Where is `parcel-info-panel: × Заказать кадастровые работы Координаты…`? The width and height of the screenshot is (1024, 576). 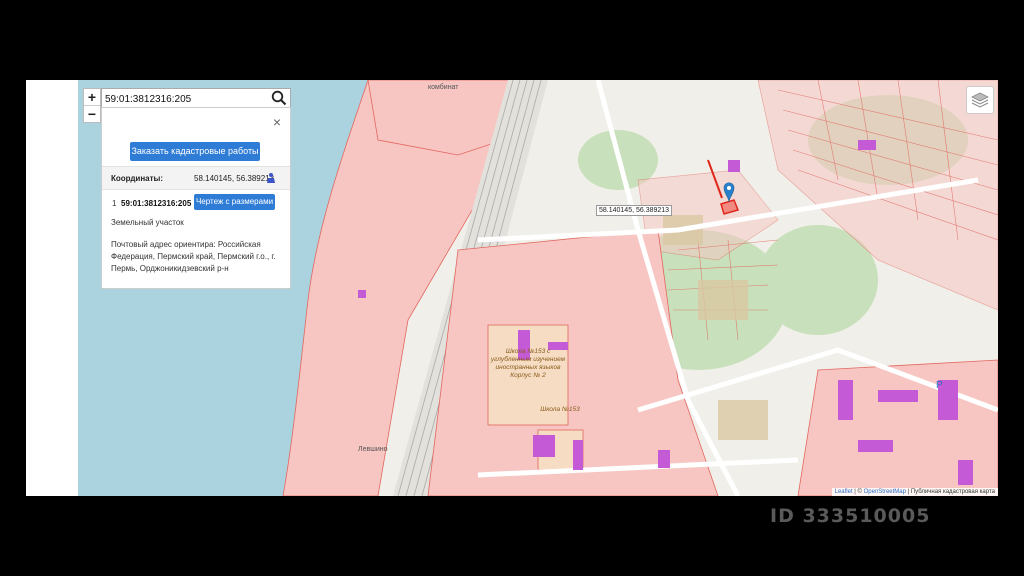 parcel-info-panel: × Заказать кадастровые работы Координаты… is located at coordinates (196, 198).